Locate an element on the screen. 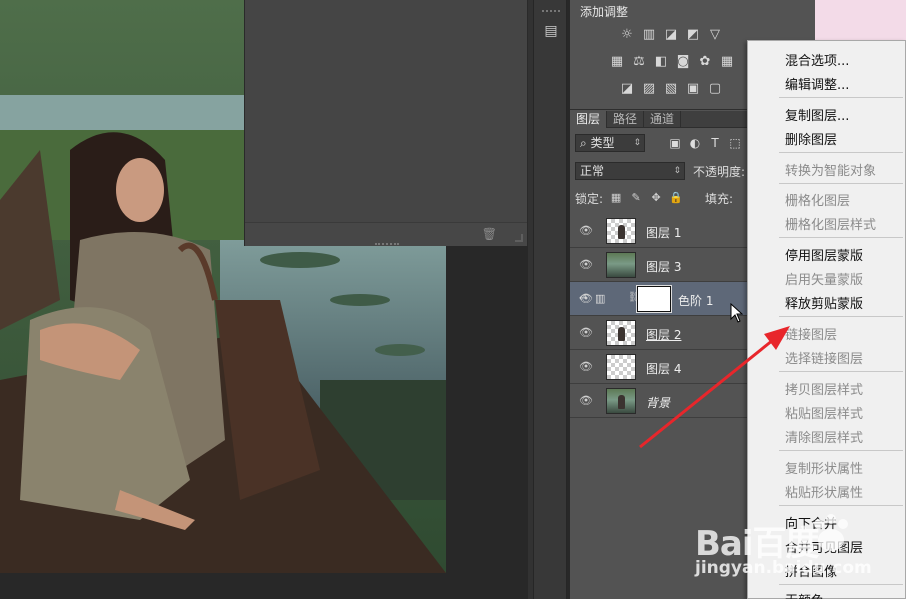 The image size is (906, 599). blend-mode-select: 正常 ⇕ is located at coordinates (630, 171).